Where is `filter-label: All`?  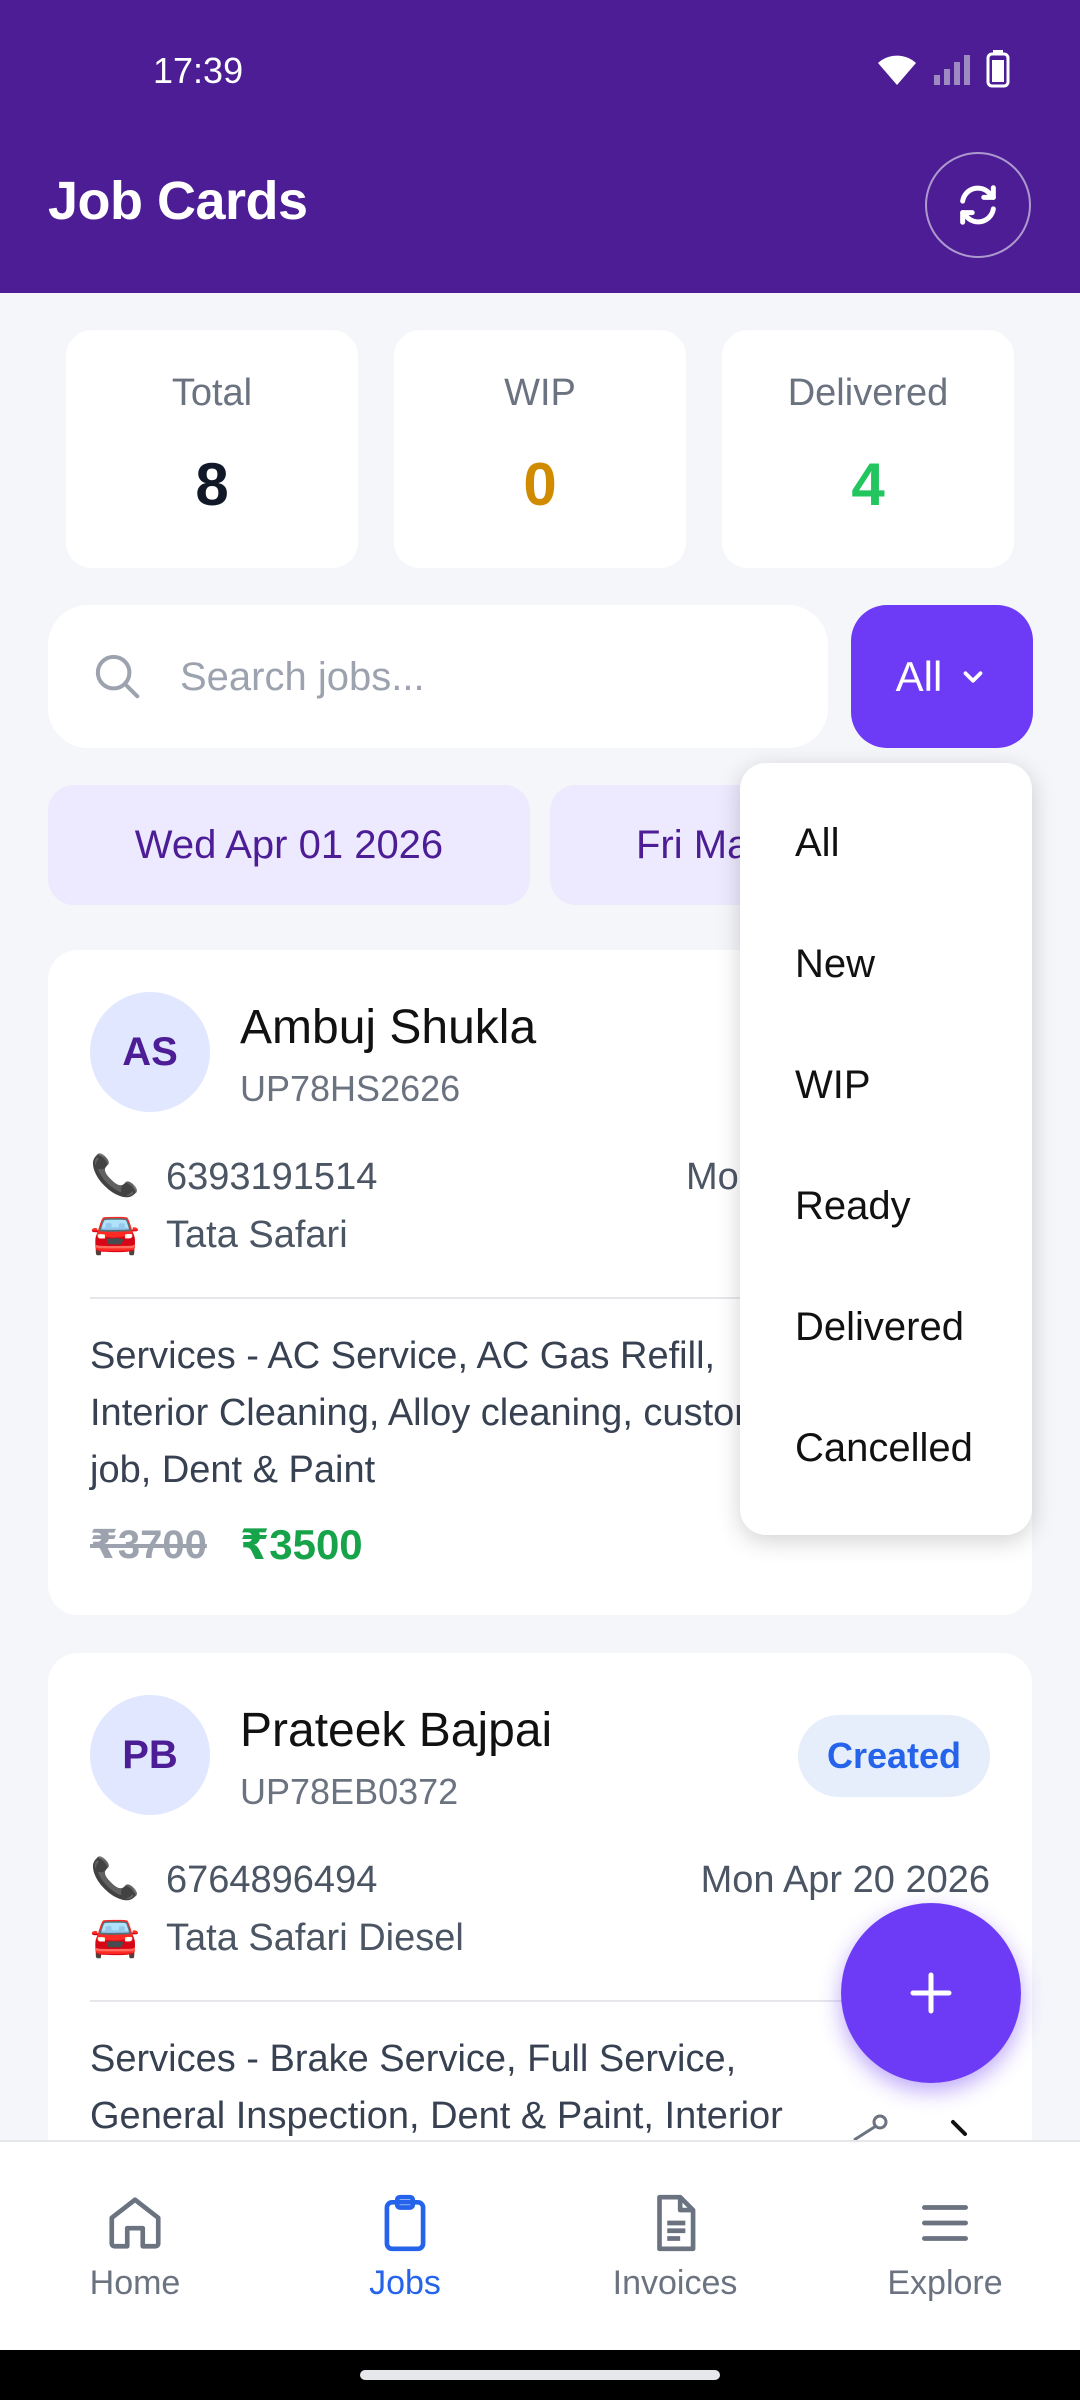 filter-label: All is located at coordinates (919, 676).